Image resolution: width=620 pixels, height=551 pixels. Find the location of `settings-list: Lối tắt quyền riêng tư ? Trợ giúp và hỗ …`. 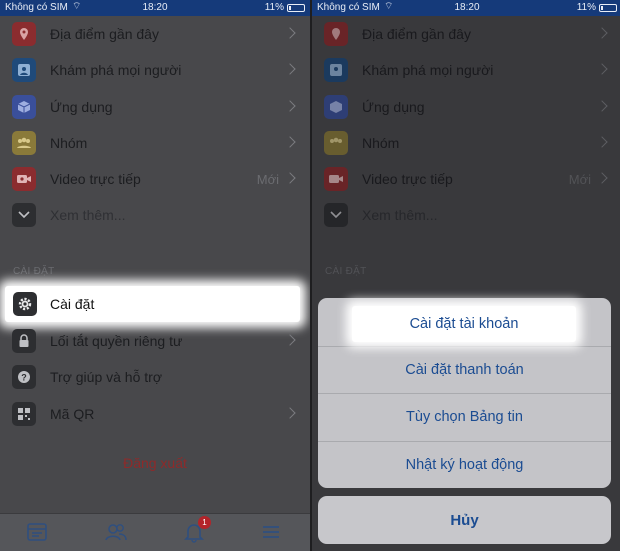

settings-list: Lối tắt quyền riêng tư ? Trợ giúp và hỗ … is located at coordinates (155, 377).